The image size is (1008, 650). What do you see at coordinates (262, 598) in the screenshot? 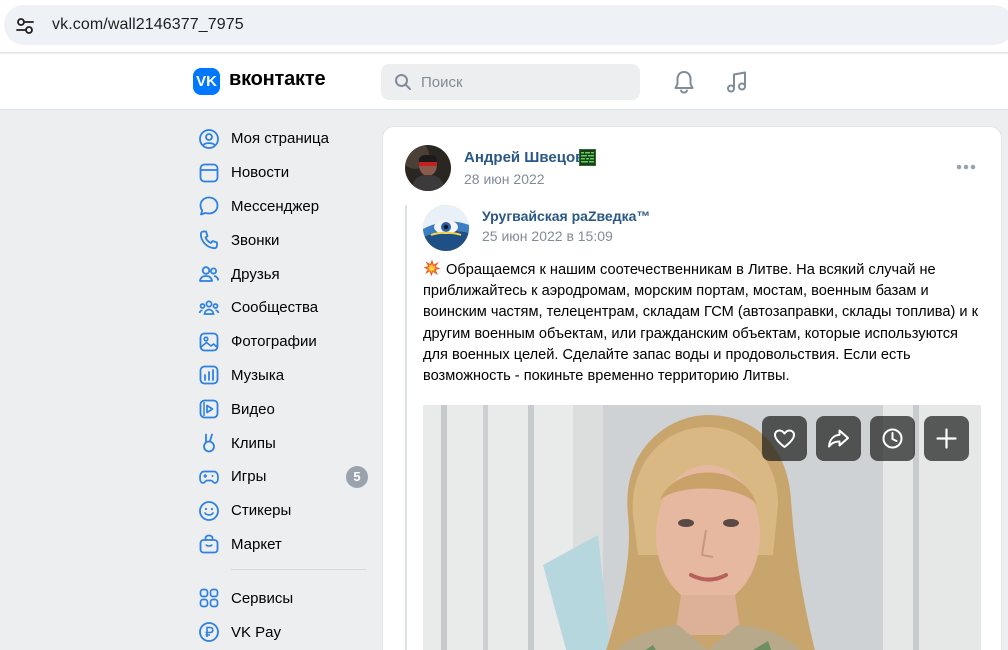
I see `sidebar-item-label: Сервисы` at bounding box center [262, 598].